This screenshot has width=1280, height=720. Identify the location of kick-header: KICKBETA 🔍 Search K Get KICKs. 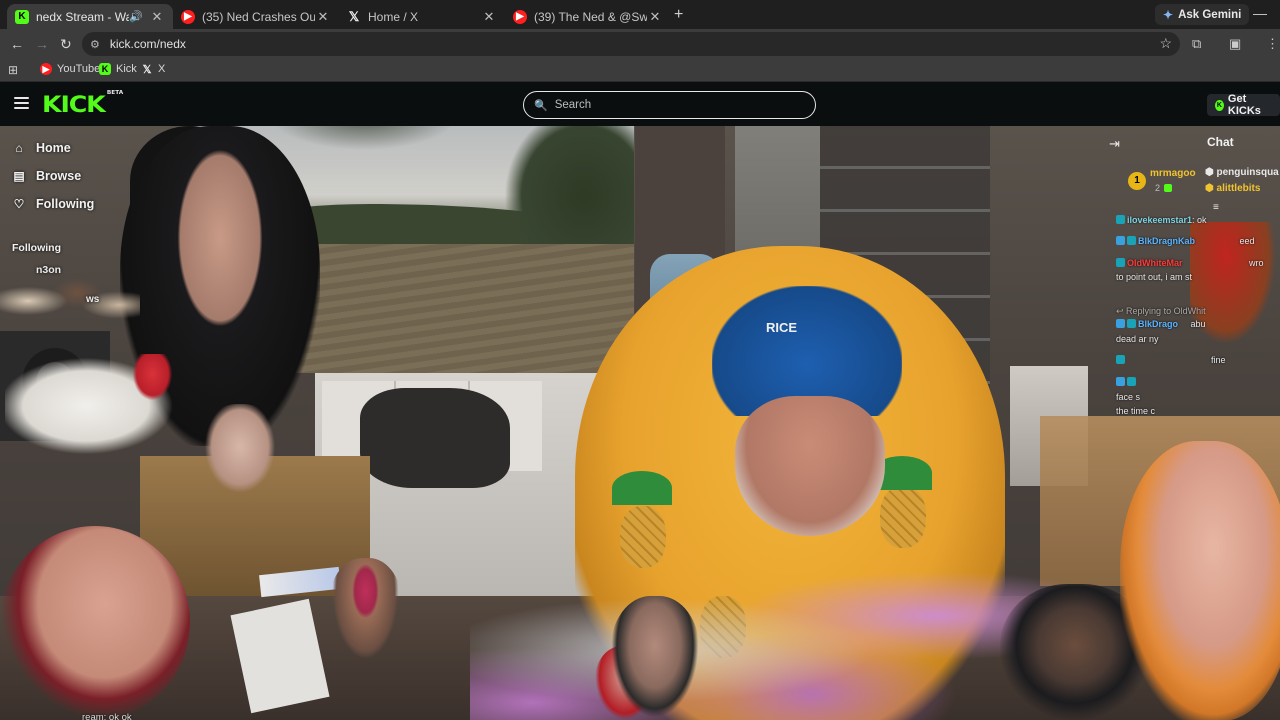
(640, 104).